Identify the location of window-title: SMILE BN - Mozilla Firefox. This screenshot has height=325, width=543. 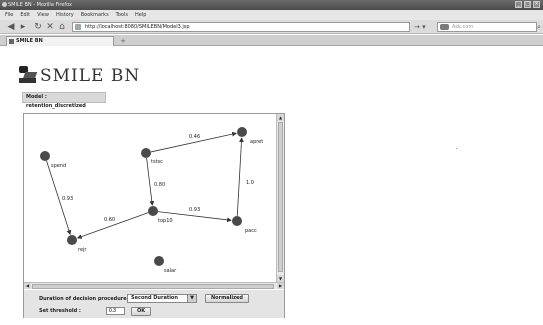
(40, 5).